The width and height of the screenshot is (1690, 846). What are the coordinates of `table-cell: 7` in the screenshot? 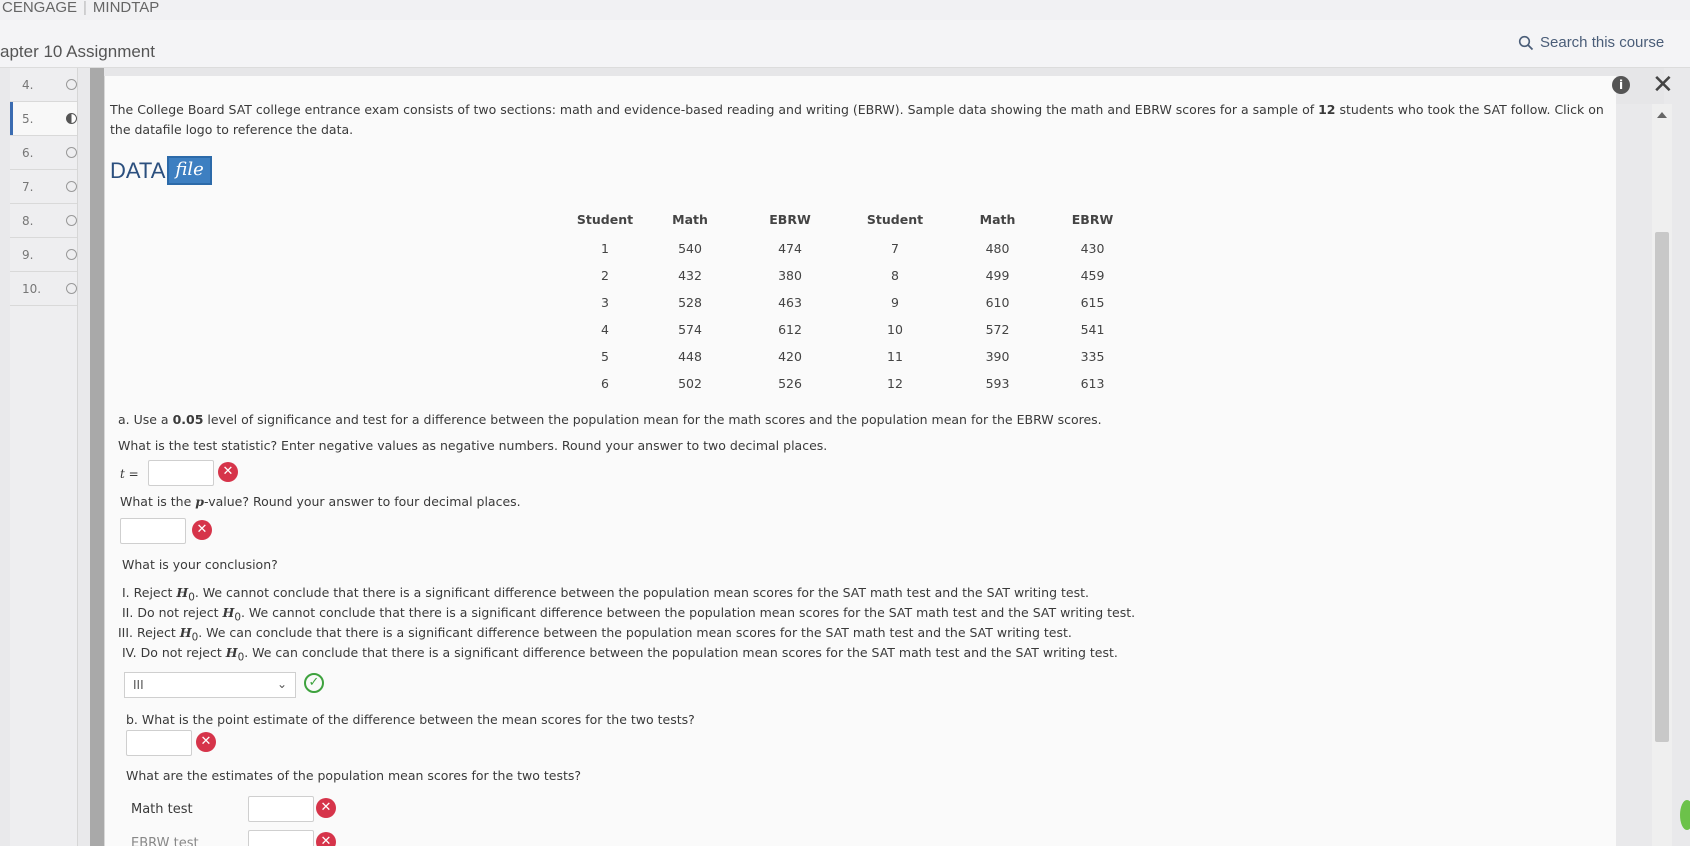 It's located at (895, 248).